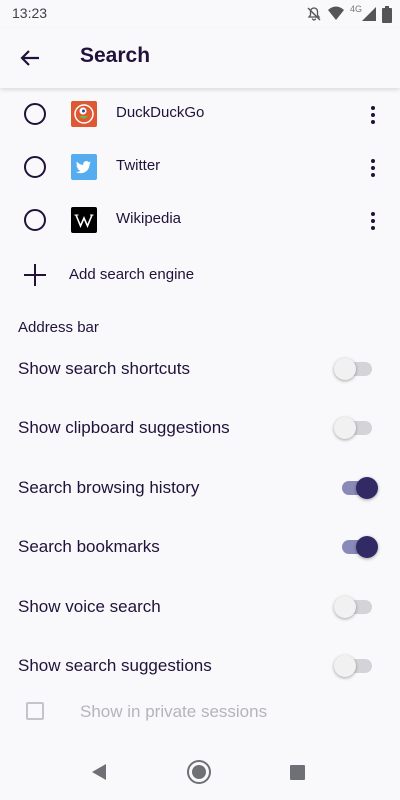 The height and width of the screenshot is (800, 400). Describe the element at coordinates (149, 218) in the screenshot. I see `engine-name: Wikipedia` at that location.